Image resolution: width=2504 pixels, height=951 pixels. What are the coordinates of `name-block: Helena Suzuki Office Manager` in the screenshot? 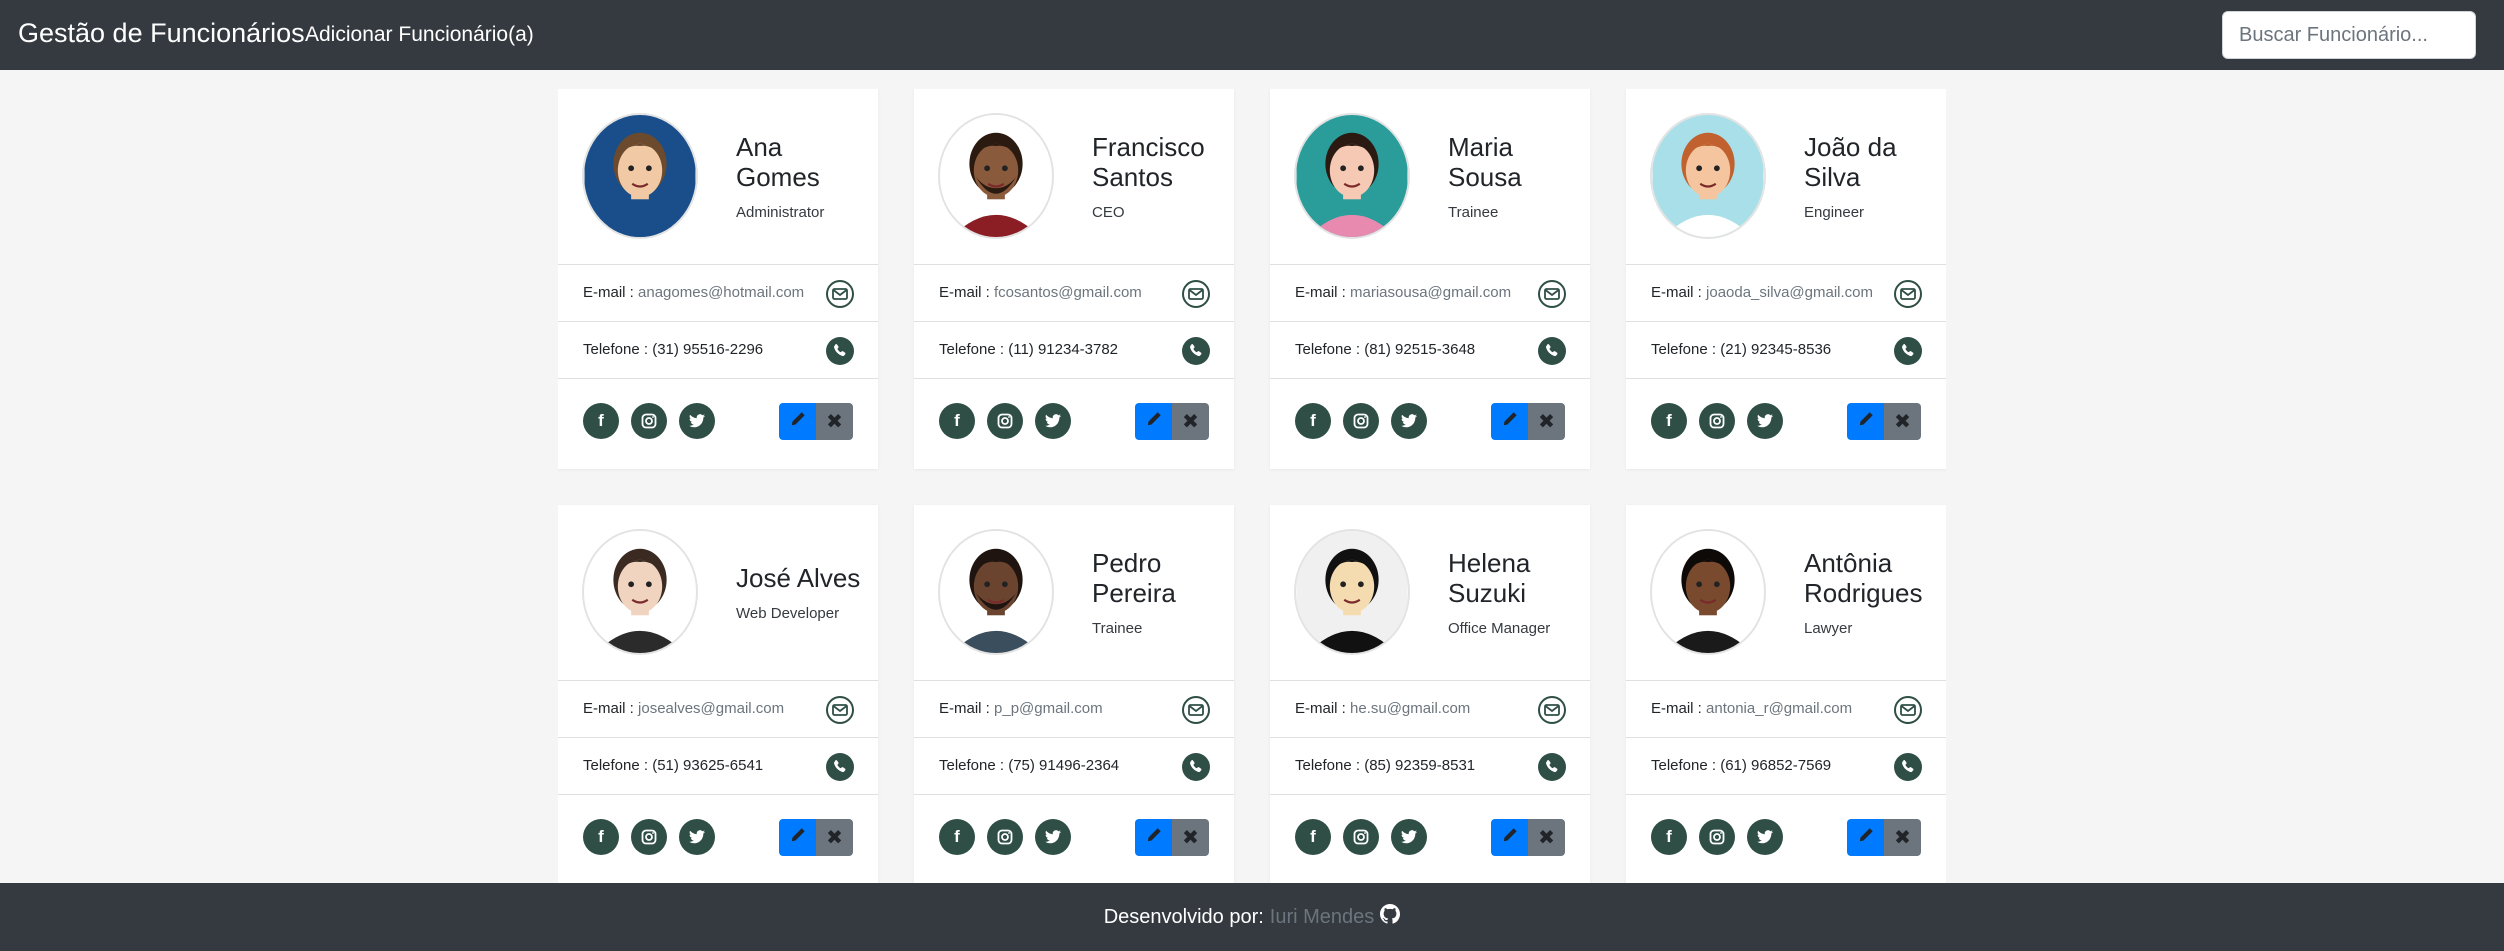 It's located at (1518, 592).